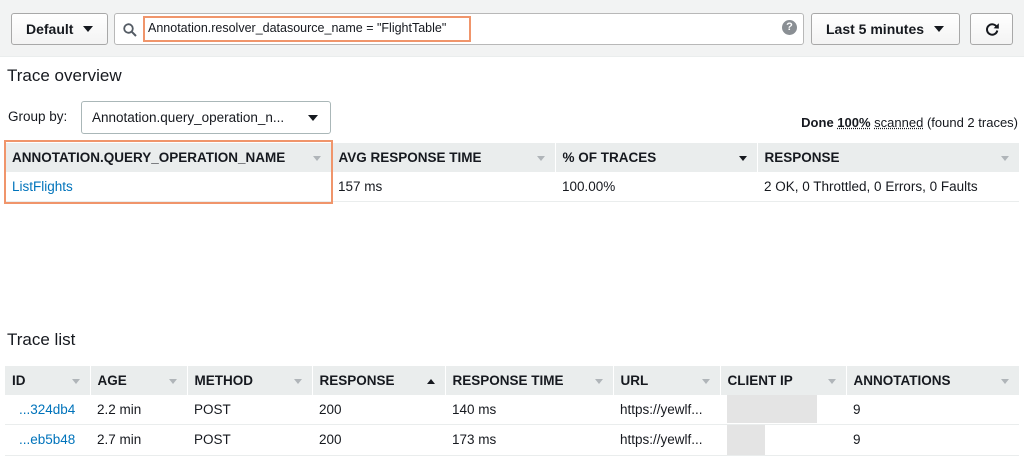 The width and height of the screenshot is (1024, 466). Describe the element at coordinates (38, 116) in the screenshot. I see `group-by-label: Group by:` at that location.